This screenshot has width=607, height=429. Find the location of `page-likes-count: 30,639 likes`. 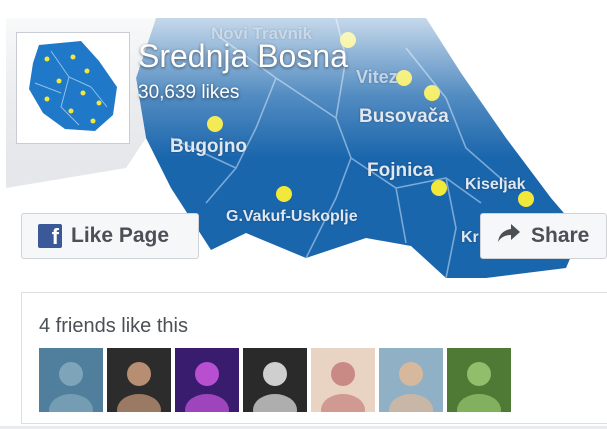

page-likes-count: 30,639 likes is located at coordinates (189, 92).